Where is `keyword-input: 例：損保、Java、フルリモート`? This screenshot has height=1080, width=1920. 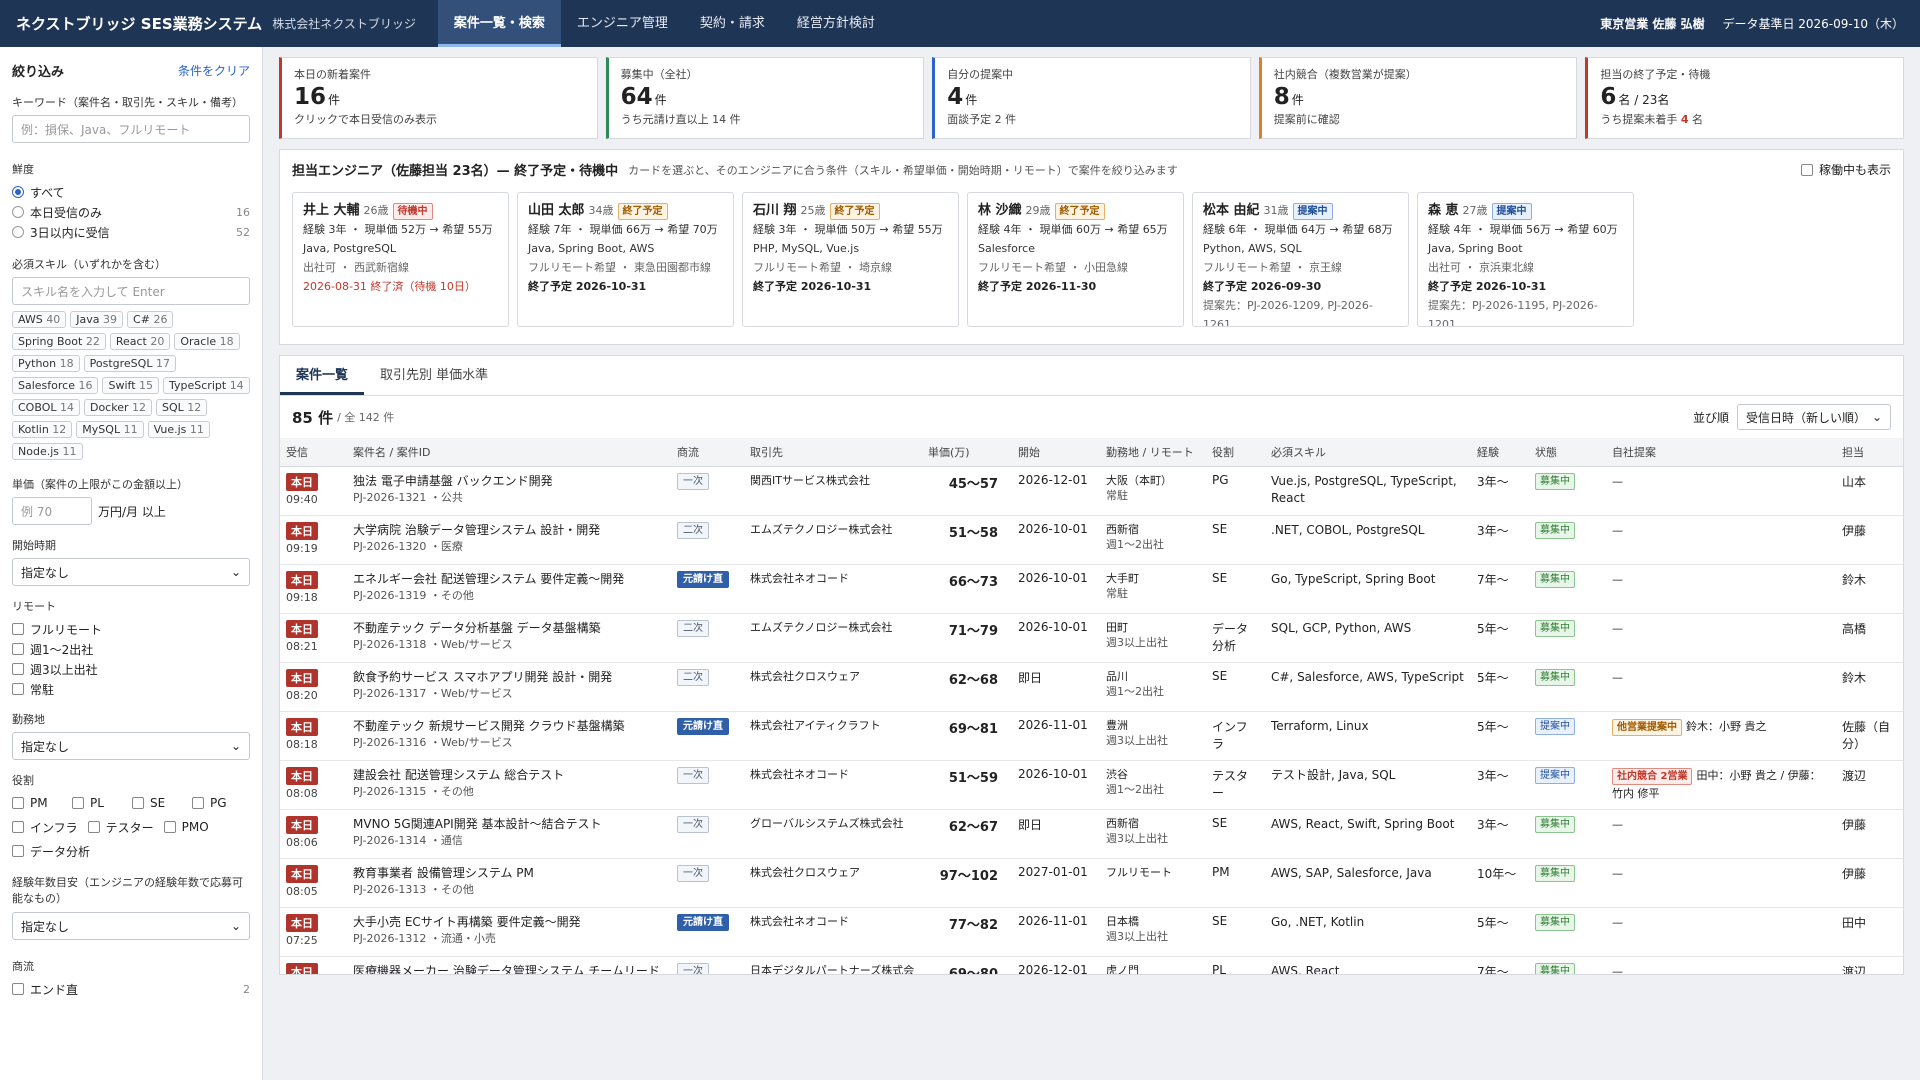 keyword-input: 例：損保、Java、フルリモート is located at coordinates (131, 129).